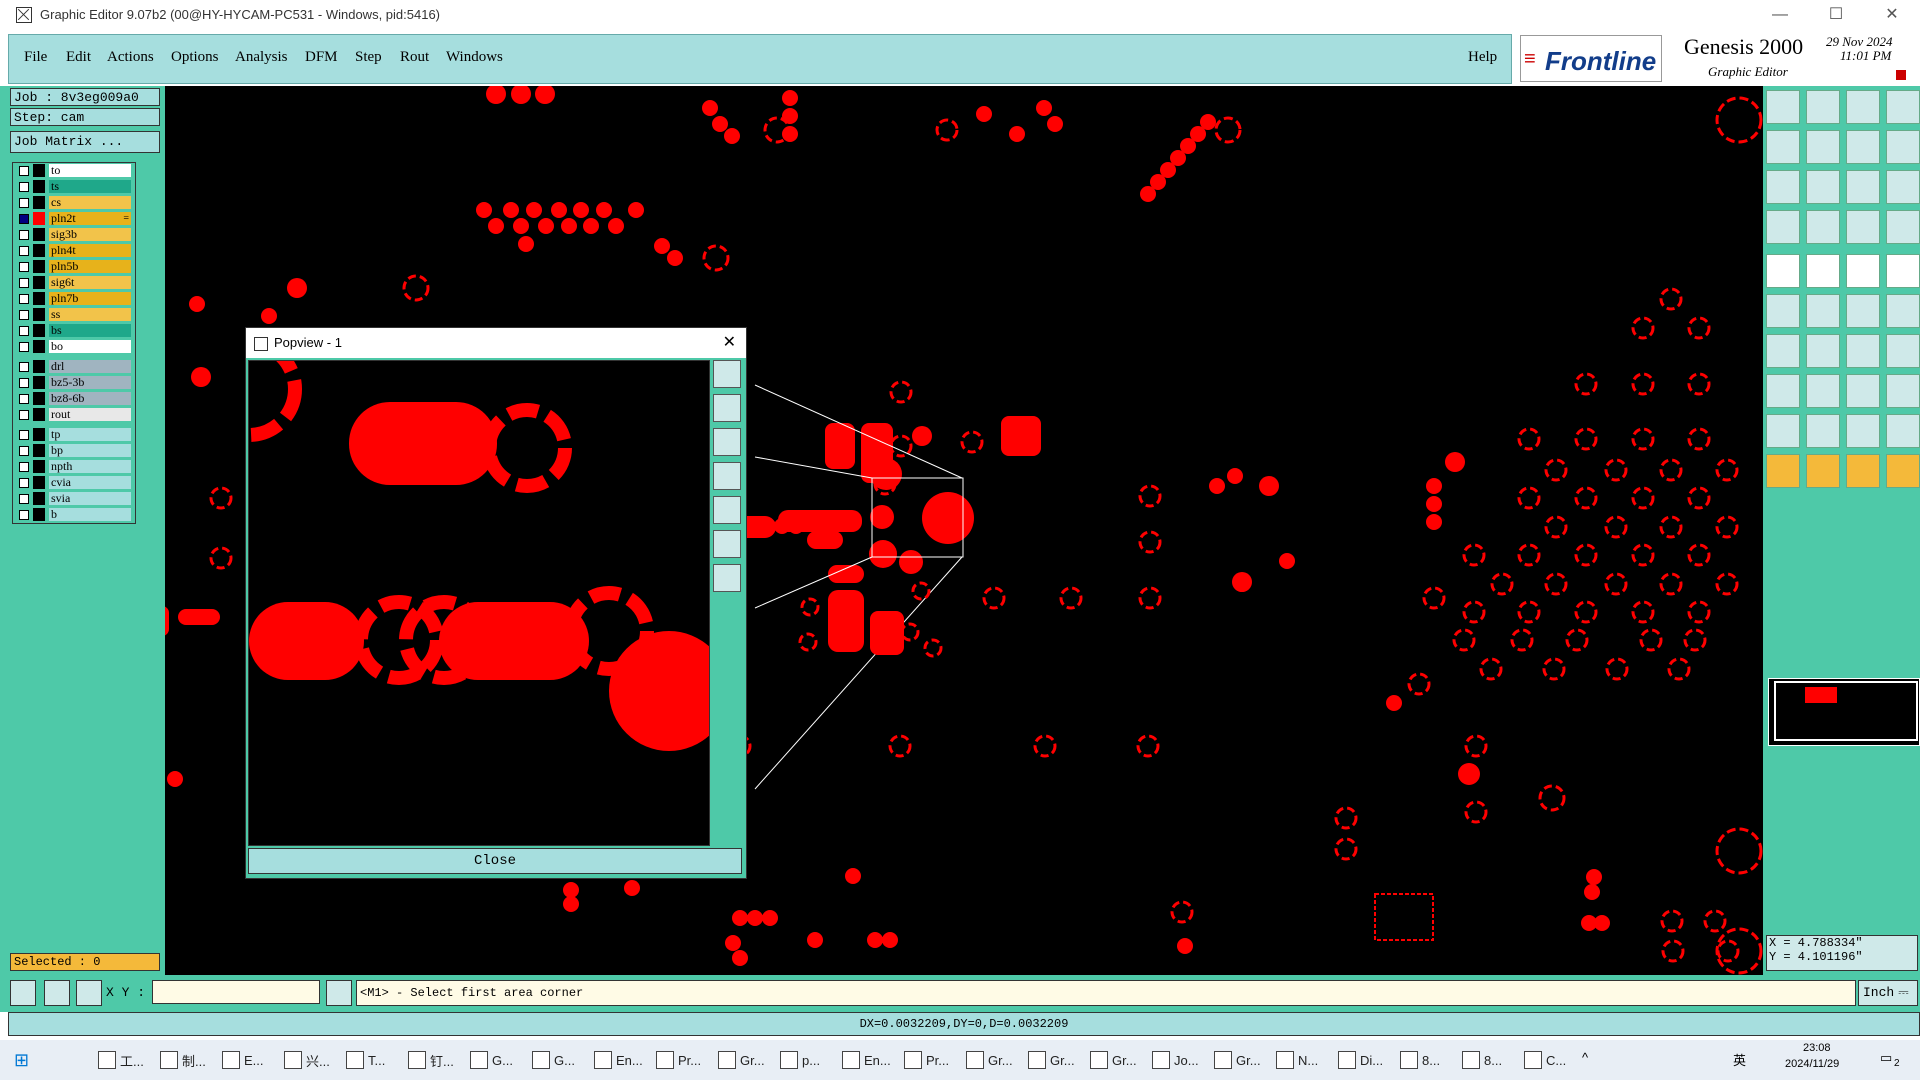  I want to click on popview-pan-left-button, so click(727, 476).